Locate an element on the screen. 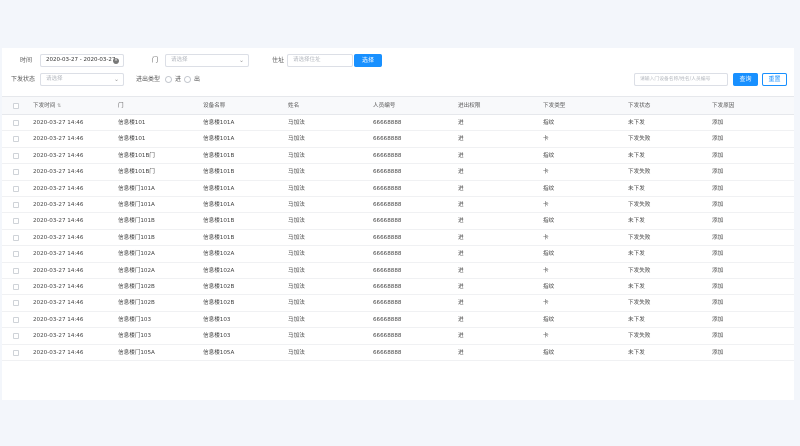 This screenshot has width=800, height=446. cell-device-name: 信息楼102A is located at coordinates (219, 270).